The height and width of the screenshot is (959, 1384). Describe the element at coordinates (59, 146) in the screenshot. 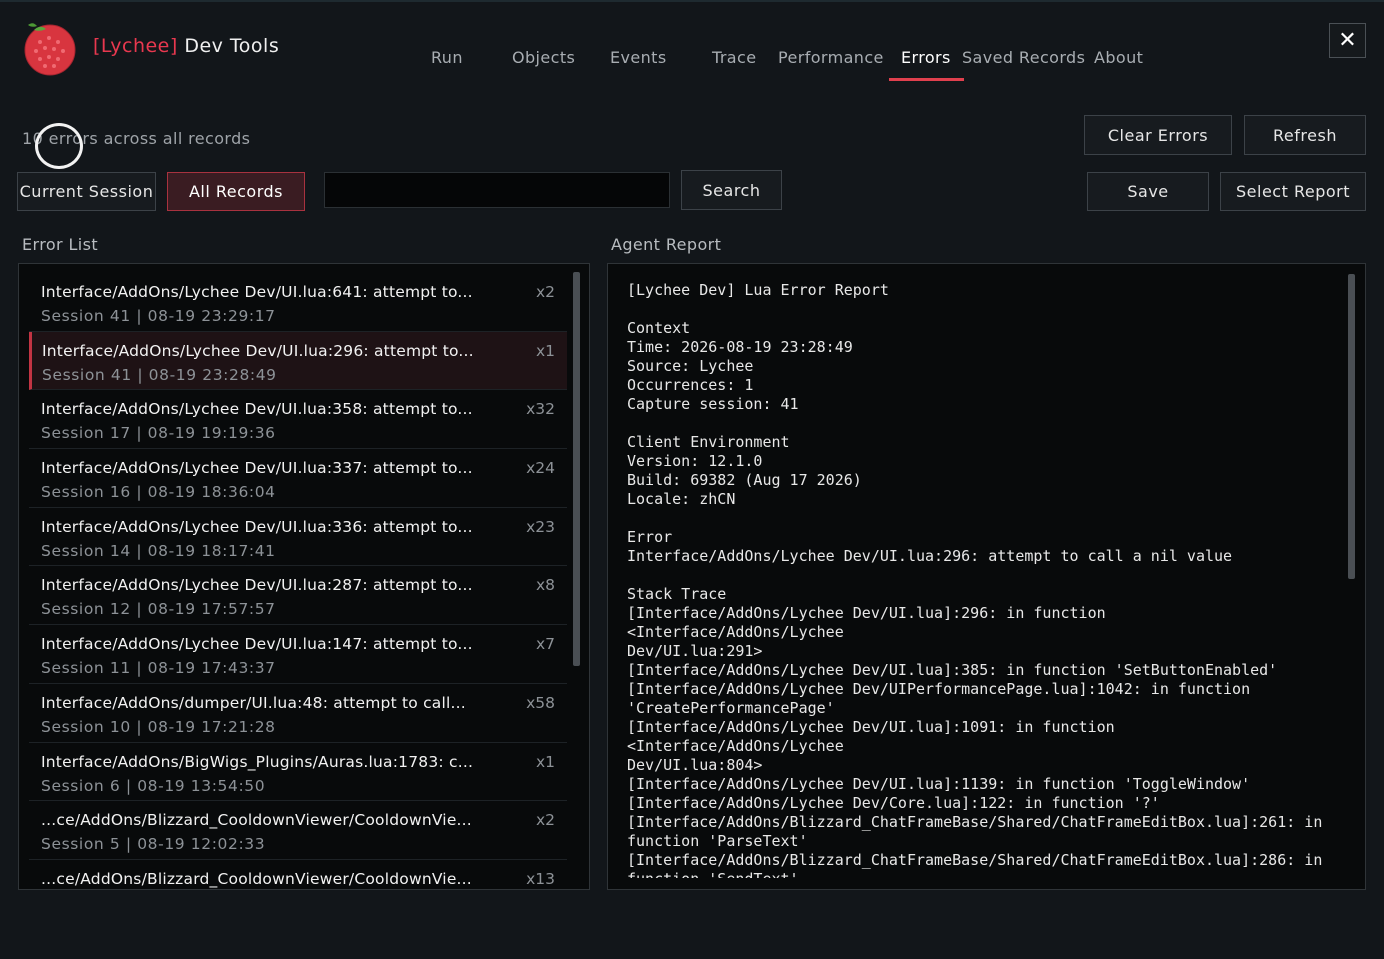

I see `cursor-indicator` at that location.